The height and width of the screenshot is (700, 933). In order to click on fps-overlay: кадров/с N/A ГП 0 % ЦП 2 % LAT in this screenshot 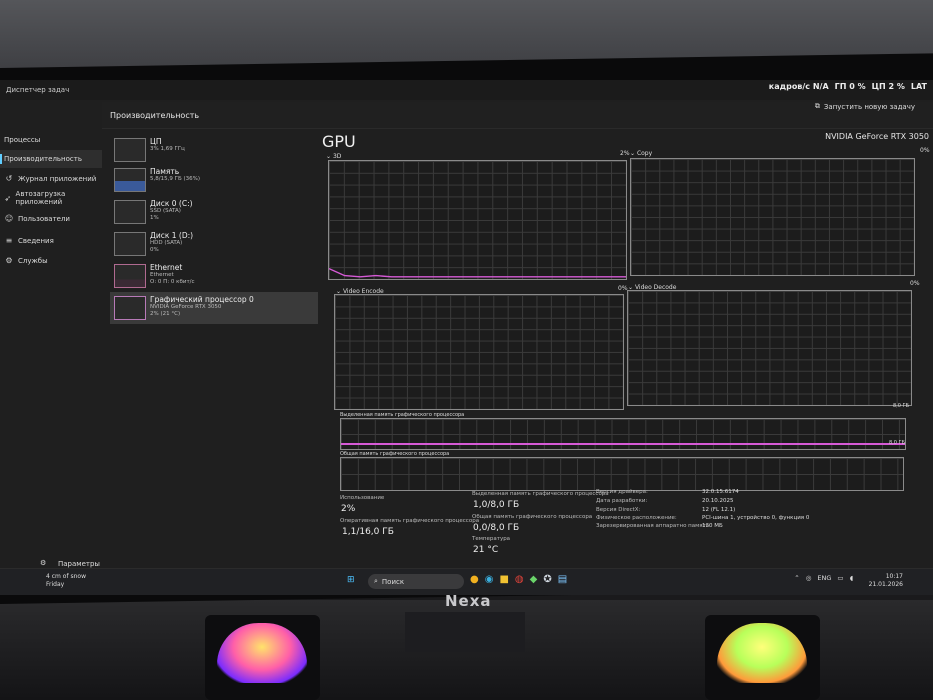, I will do `click(848, 86)`.